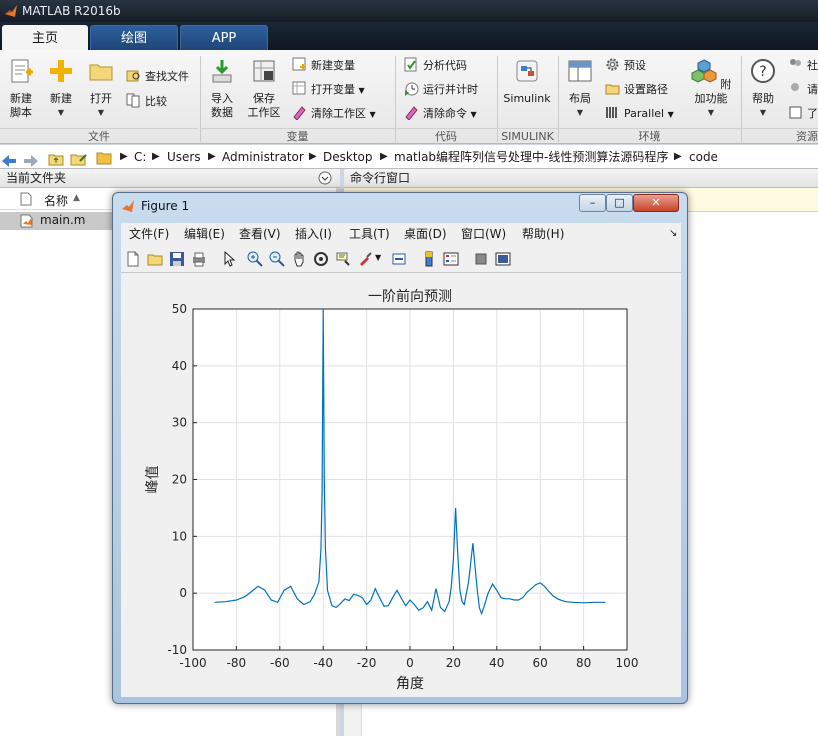 Image resolution: width=818 pixels, height=736 pixels. Describe the element at coordinates (409, 36) in the screenshot. I see `toolstrip-tabs: 主页 绘图 APP` at that location.